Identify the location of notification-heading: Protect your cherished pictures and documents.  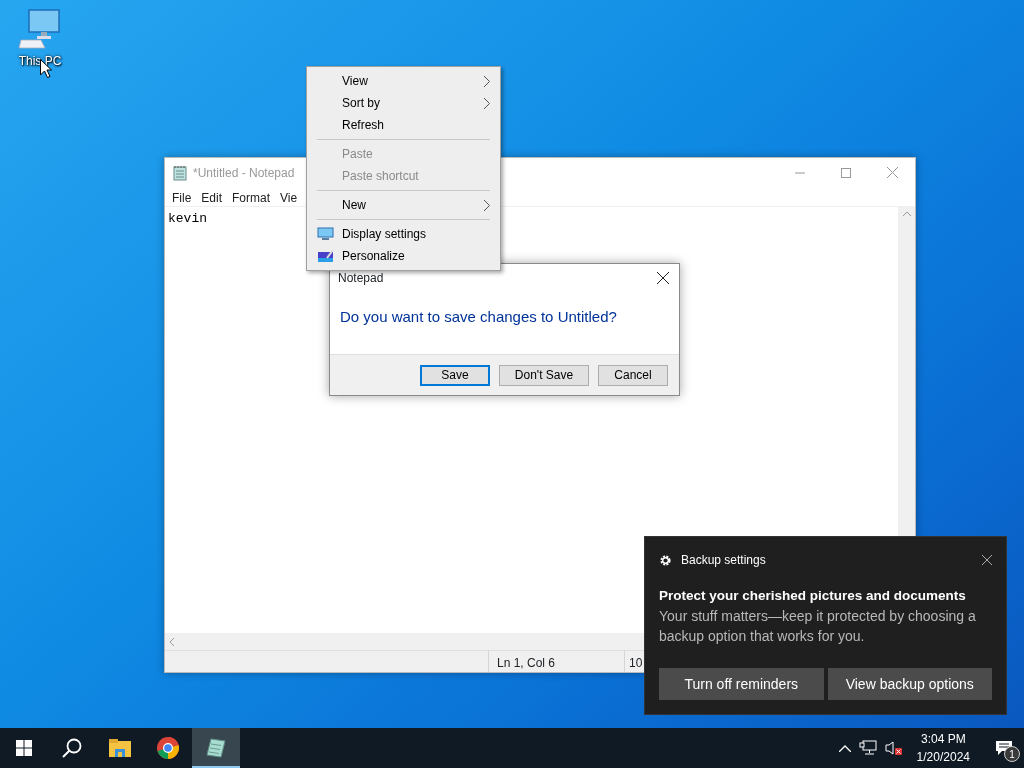
(813, 596).